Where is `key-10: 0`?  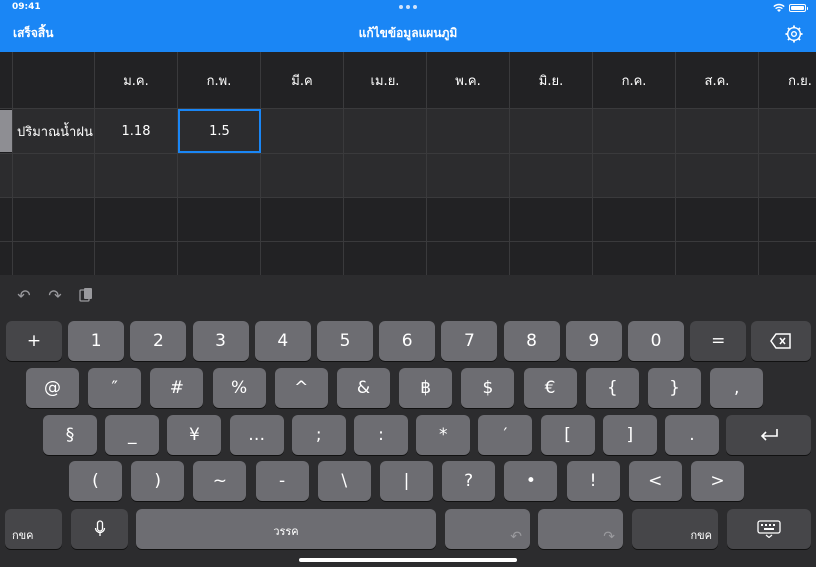 key-10: 0 is located at coordinates (656, 341).